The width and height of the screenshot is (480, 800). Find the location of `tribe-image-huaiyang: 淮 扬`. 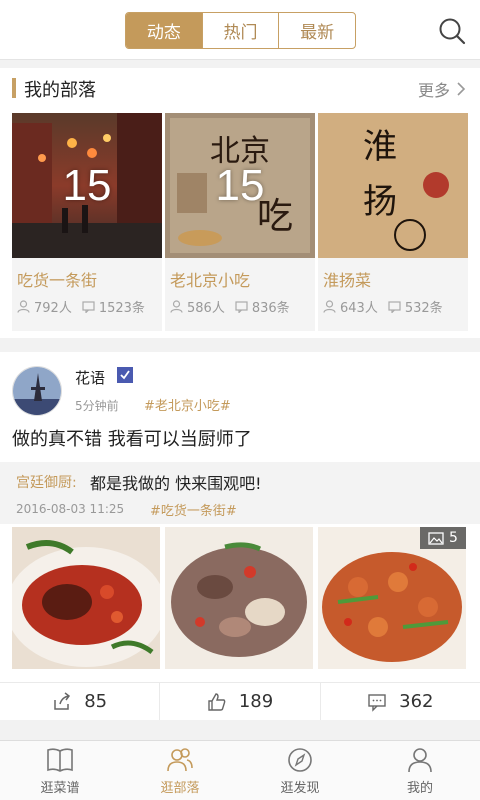

tribe-image-huaiyang: 淮 扬 is located at coordinates (393, 185).